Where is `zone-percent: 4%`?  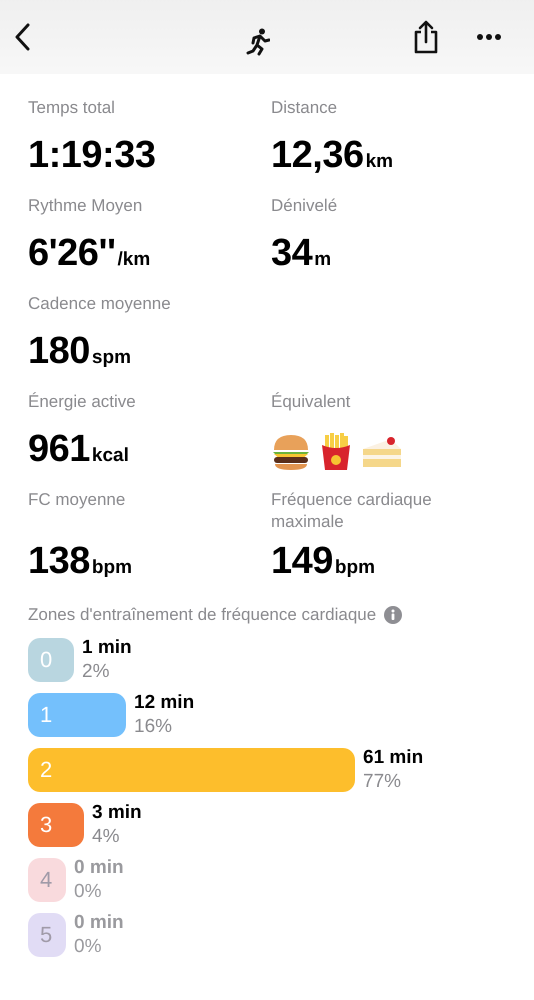
zone-percent: 4% is located at coordinates (106, 836).